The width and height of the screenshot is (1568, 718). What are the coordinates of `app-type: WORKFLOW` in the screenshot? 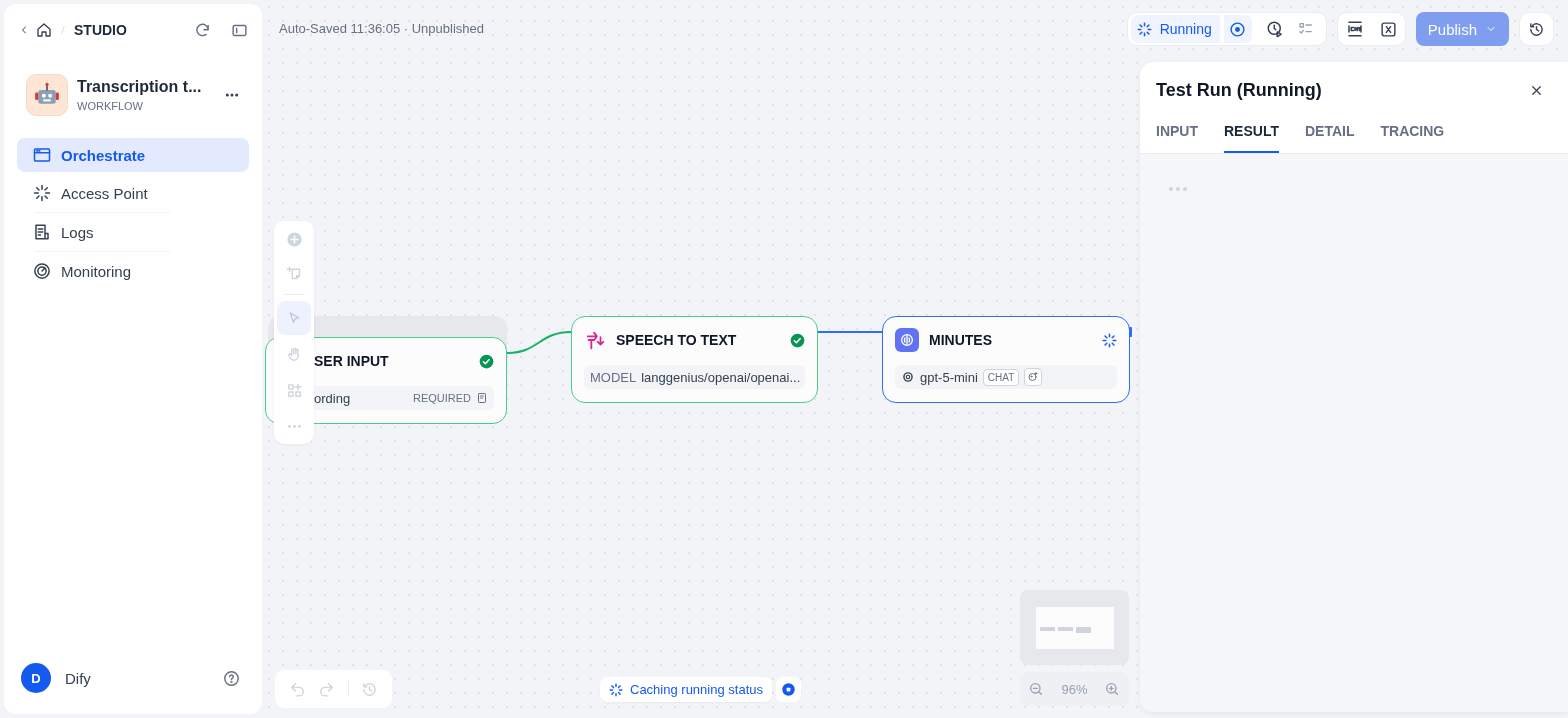 It's located at (110, 106).